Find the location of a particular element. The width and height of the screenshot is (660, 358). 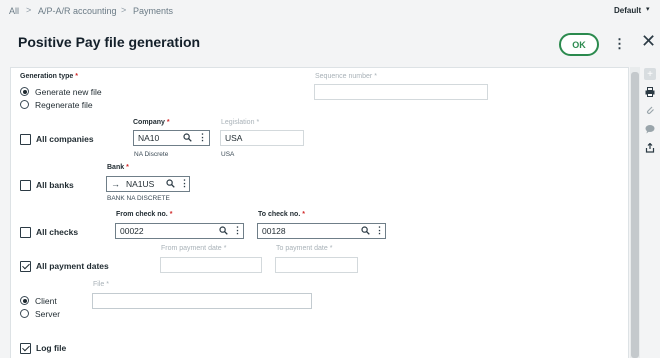

from-payment-date-label: From payment date * is located at coordinates (194, 248).